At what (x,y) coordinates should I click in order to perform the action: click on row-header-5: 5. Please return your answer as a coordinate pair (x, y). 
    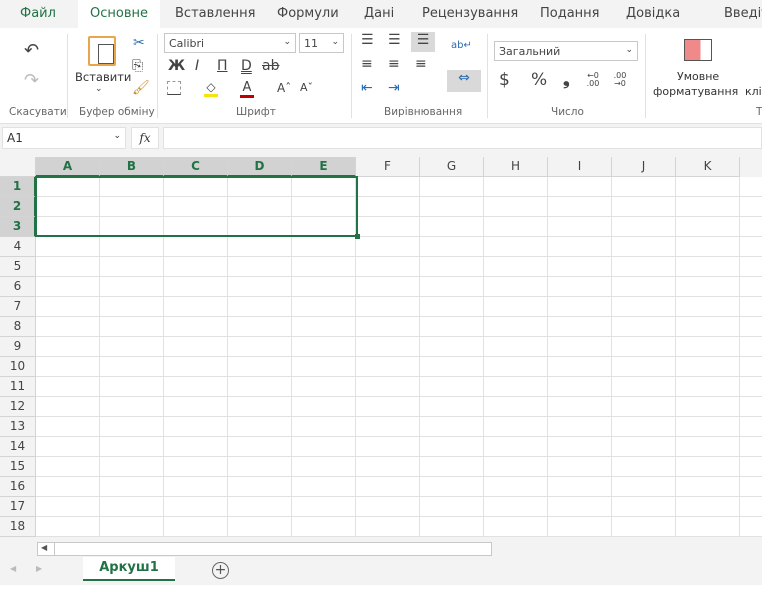
    Looking at the image, I should click on (18, 267).